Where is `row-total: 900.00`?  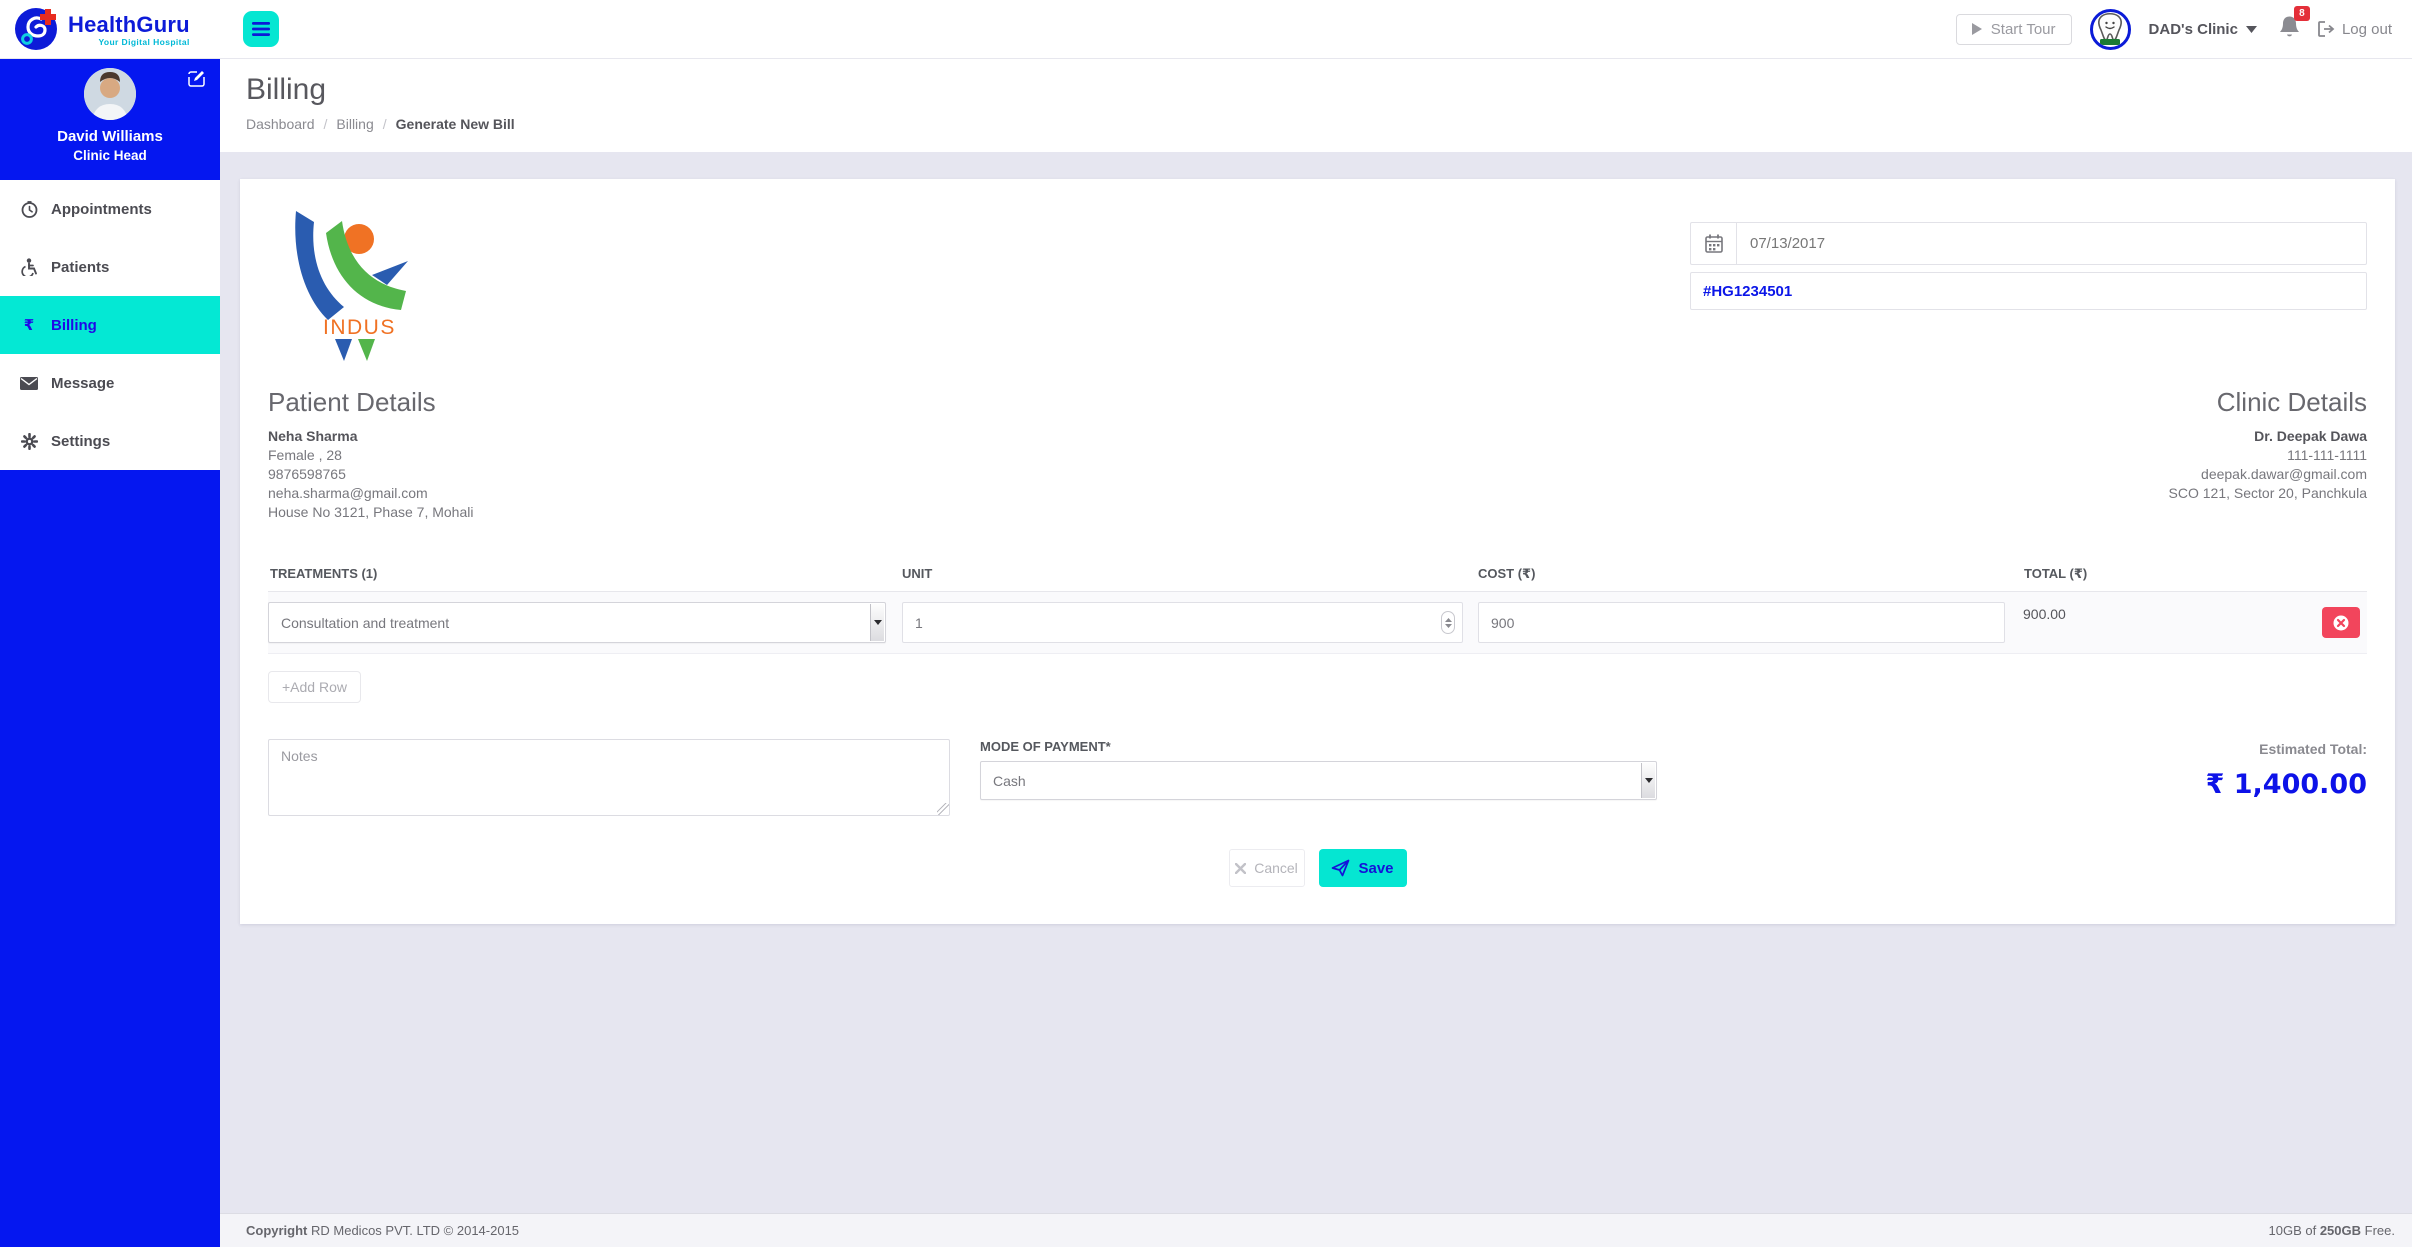
row-total: 900.00 is located at coordinates (2044, 614).